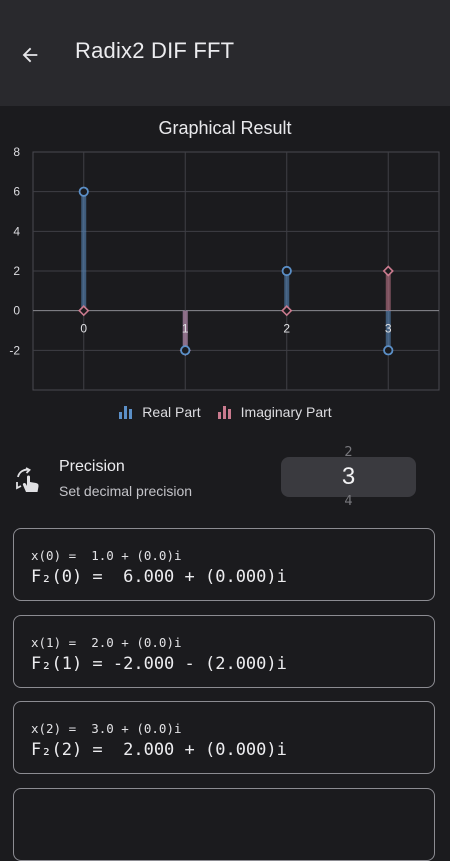 This screenshot has height=861, width=450. Describe the element at coordinates (224, 824) in the screenshot. I see `result-card` at that location.